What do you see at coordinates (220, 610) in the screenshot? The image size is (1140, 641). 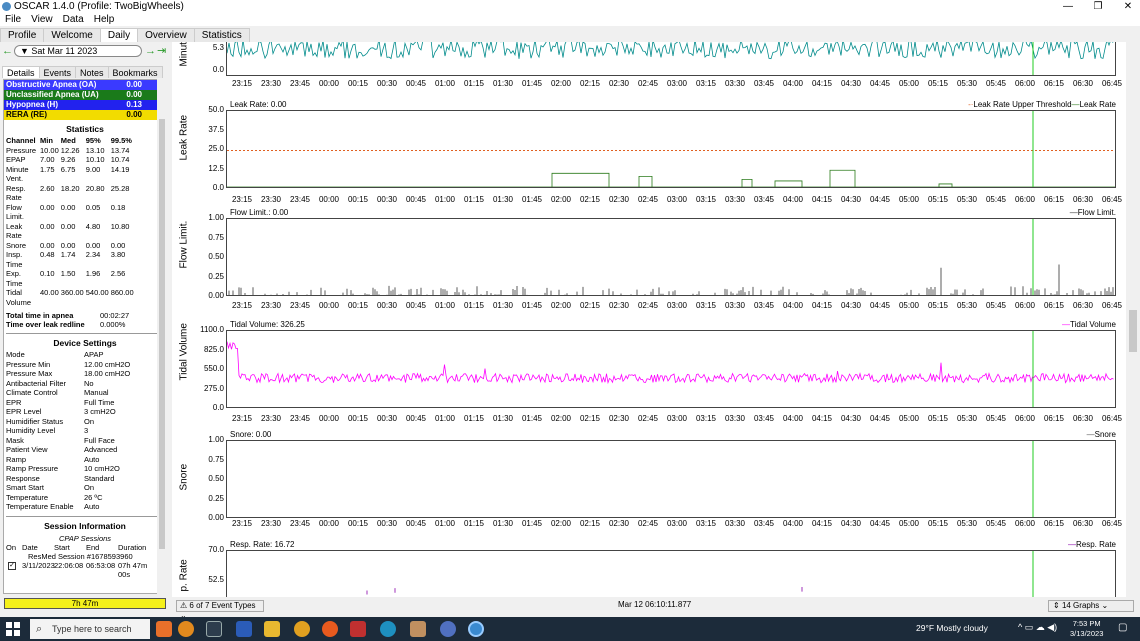 I see `event-types-dropdown: ⚠ 6 of 7 Event Types ⌄` at bounding box center [220, 610].